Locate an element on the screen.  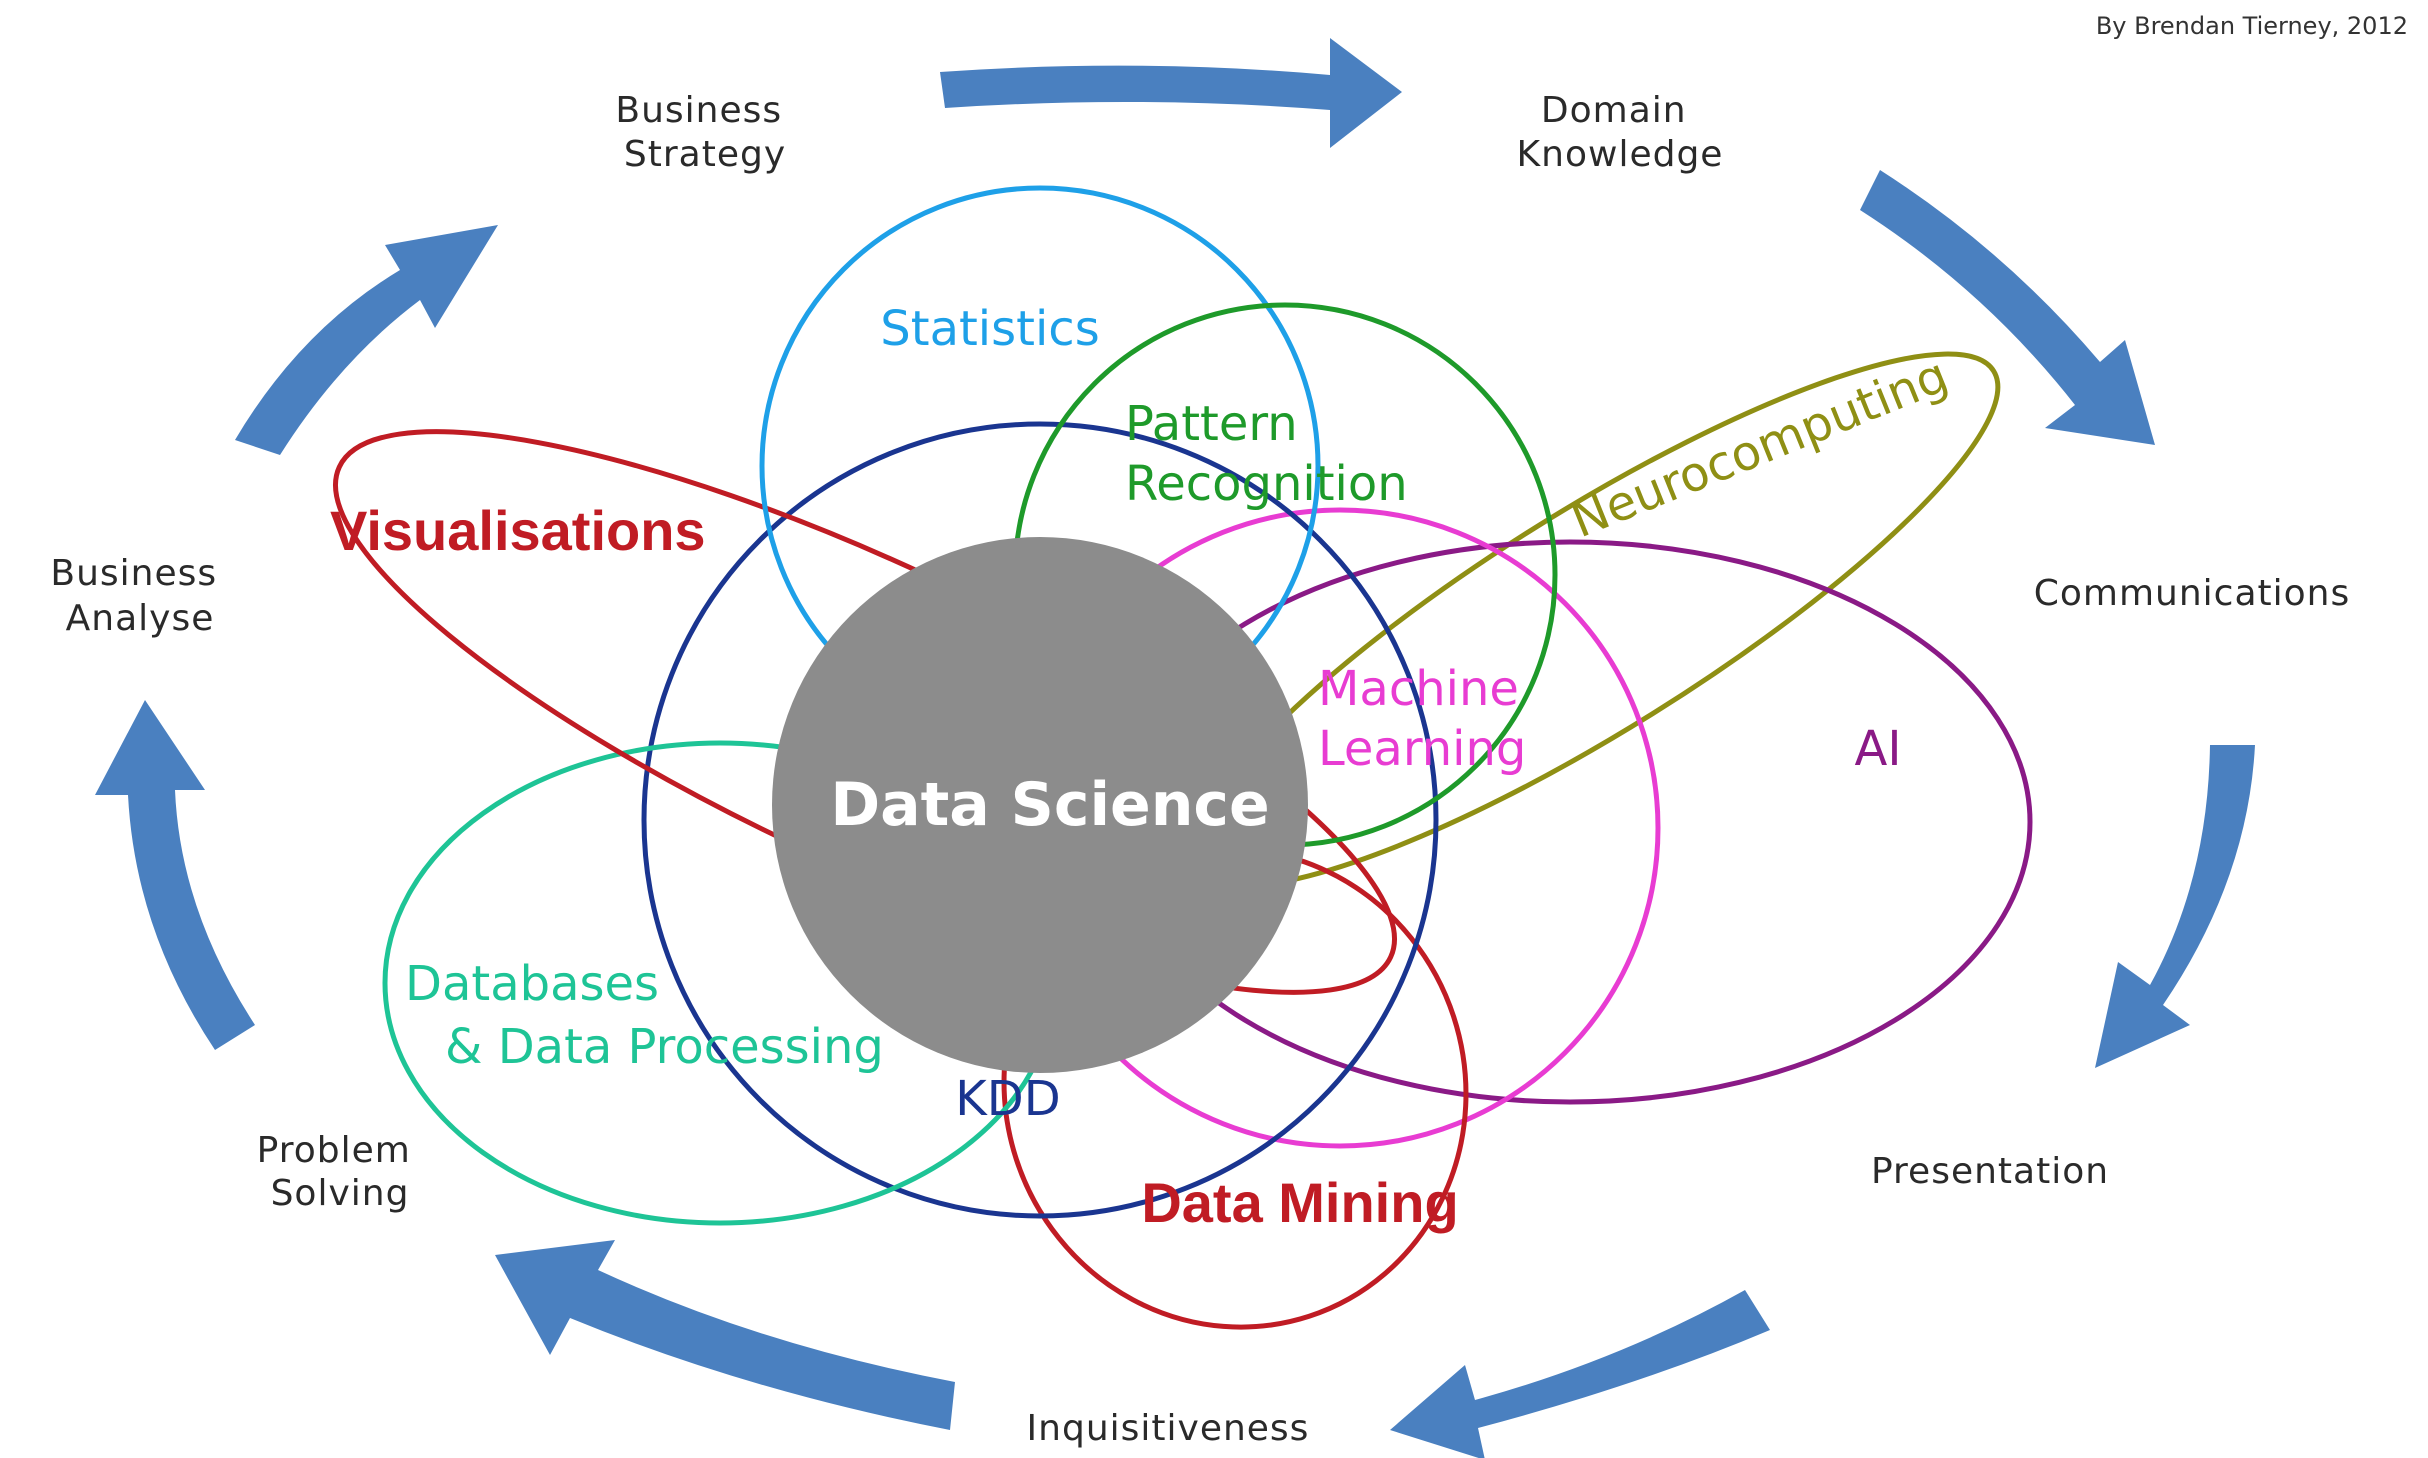
arrow-inquisitiveness-to-problem-solving is located at coordinates (725, 1335).